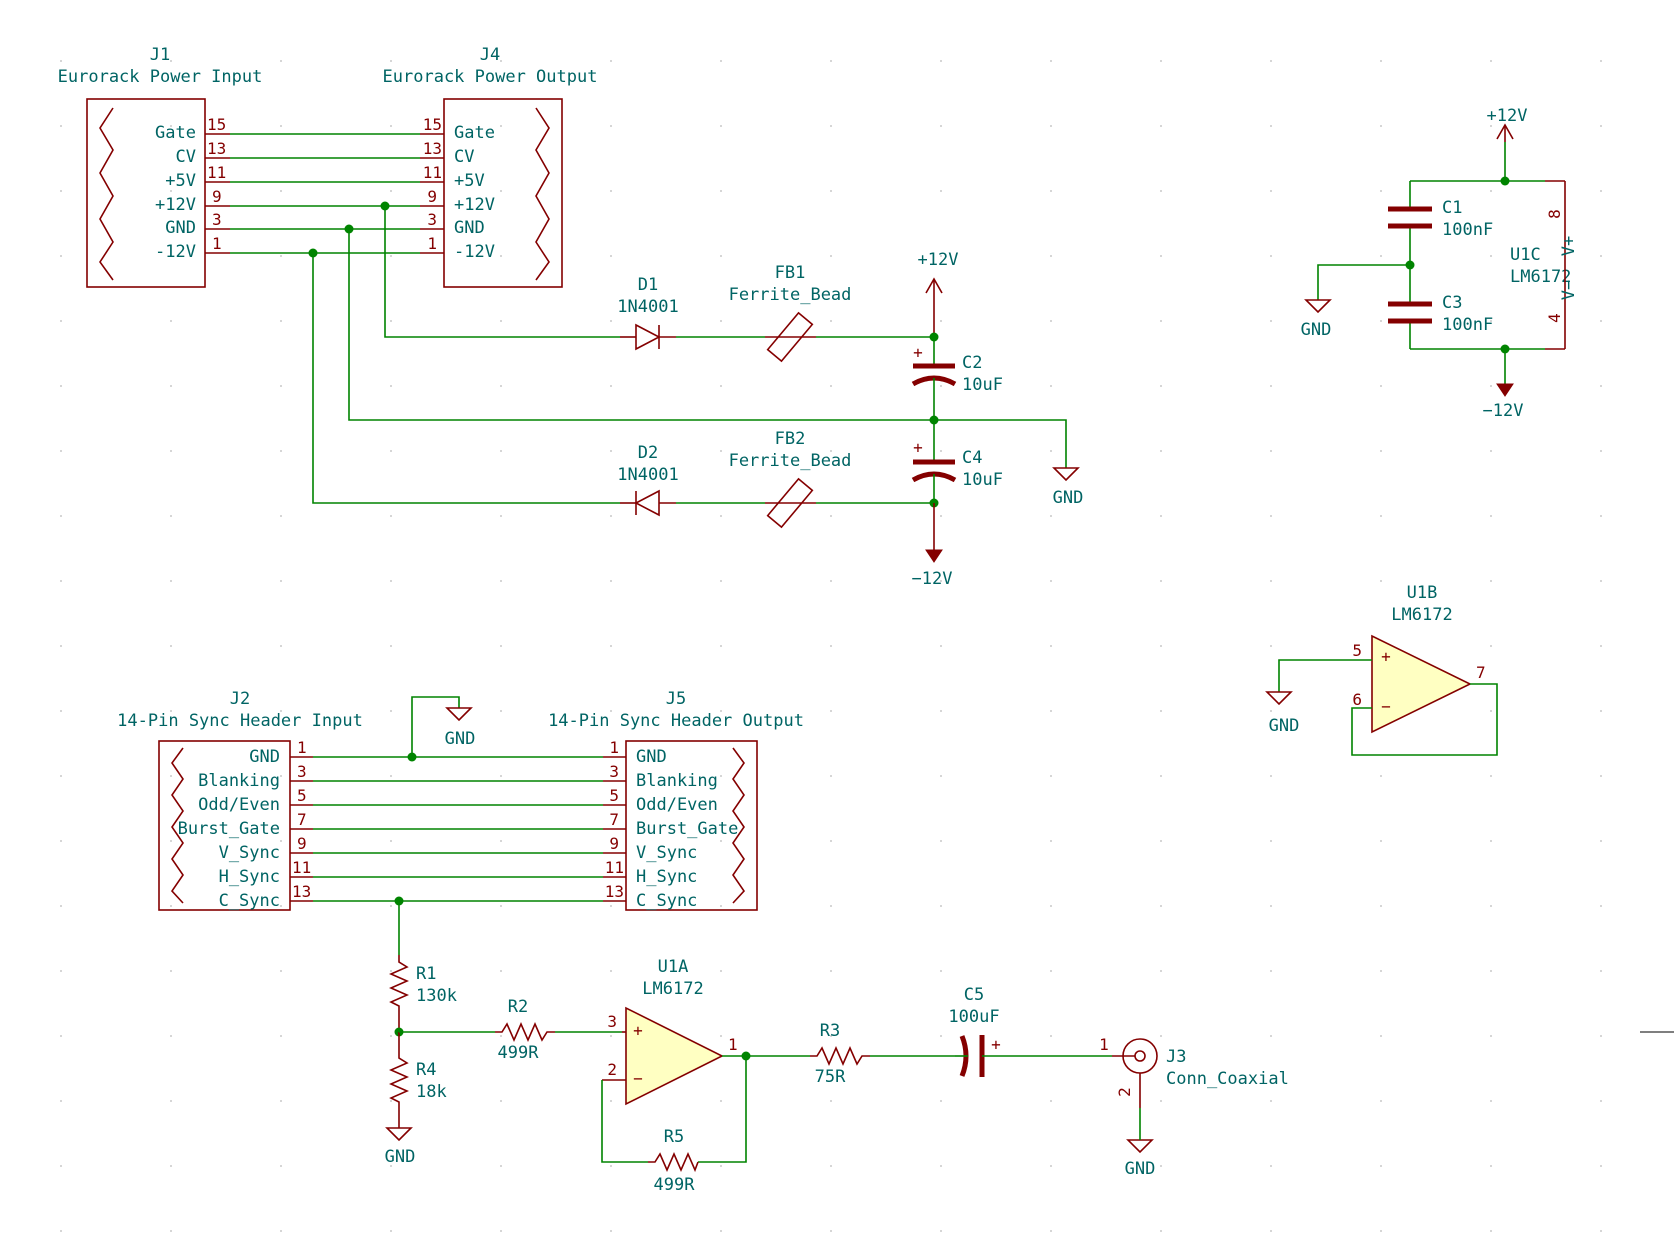 This screenshot has height=1246, width=1674. Describe the element at coordinates (1227, 1079) in the screenshot. I see `j3-value: Conn_Coaxial` at that location.